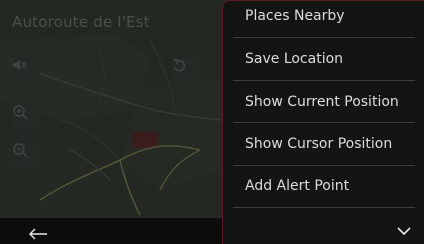 The width and height of the screenshot is (424, 244). Describe the element at coordinates (26, 71) in the screenshot. I see `speaker-mute-icon` at that location.